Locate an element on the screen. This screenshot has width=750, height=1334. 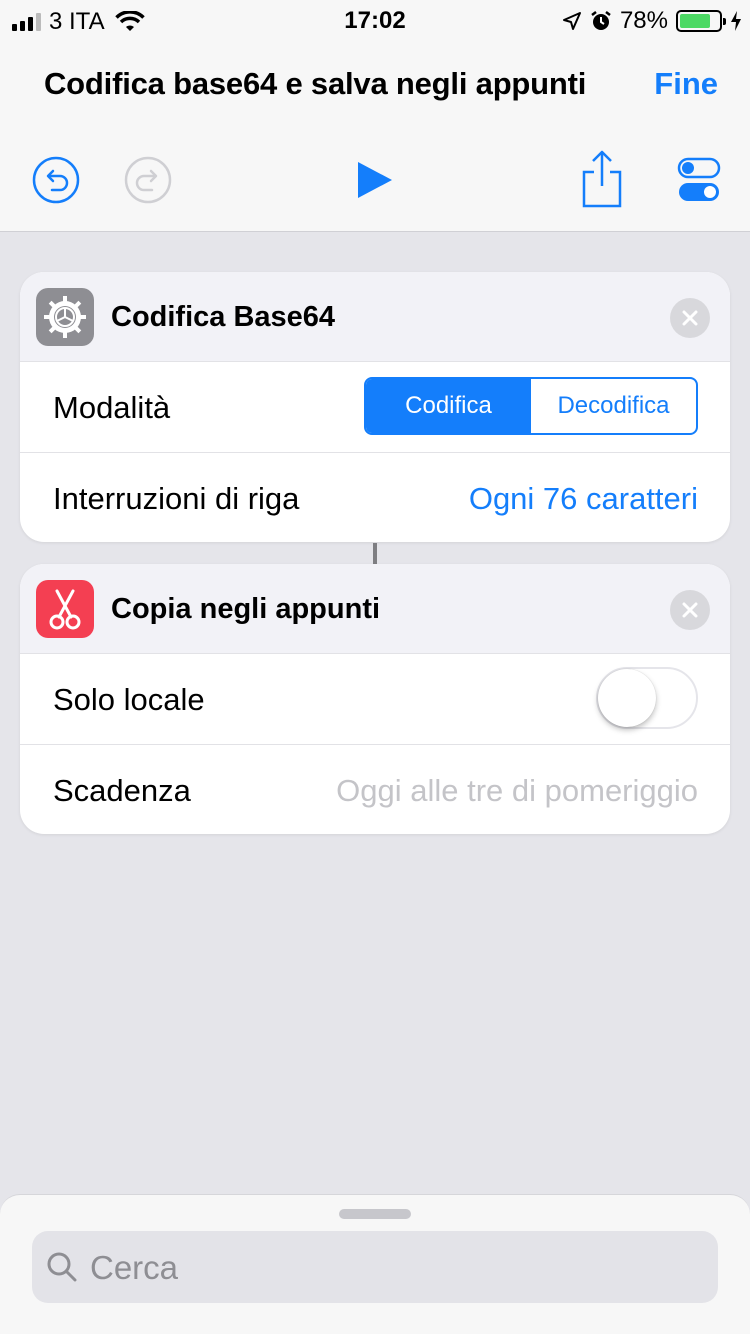
done-button: Fine is located at coordinates (686, 84).